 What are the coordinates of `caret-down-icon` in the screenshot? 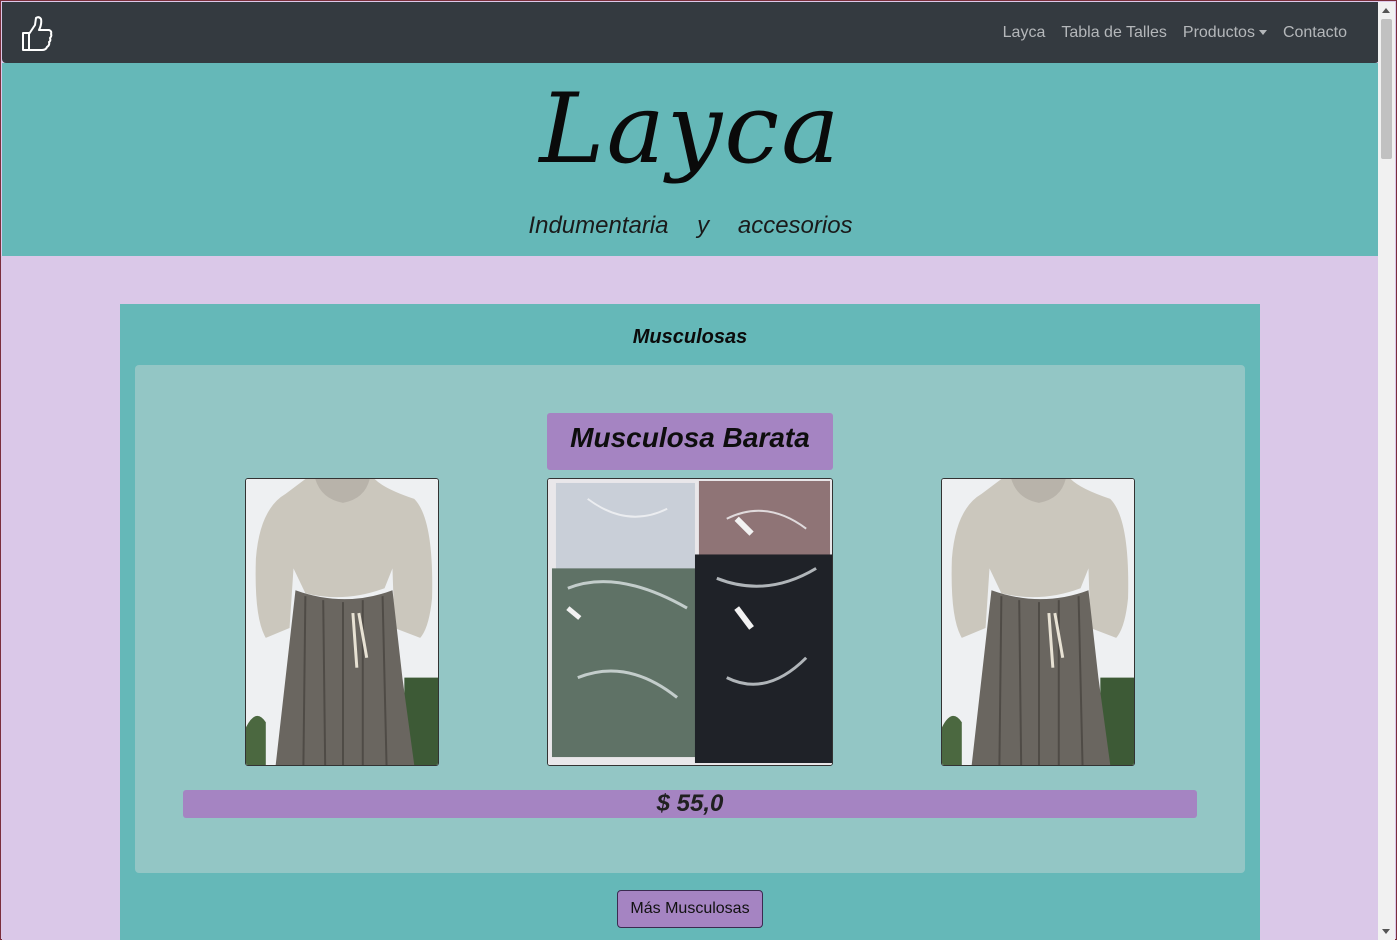 It's located at (1262, 32).